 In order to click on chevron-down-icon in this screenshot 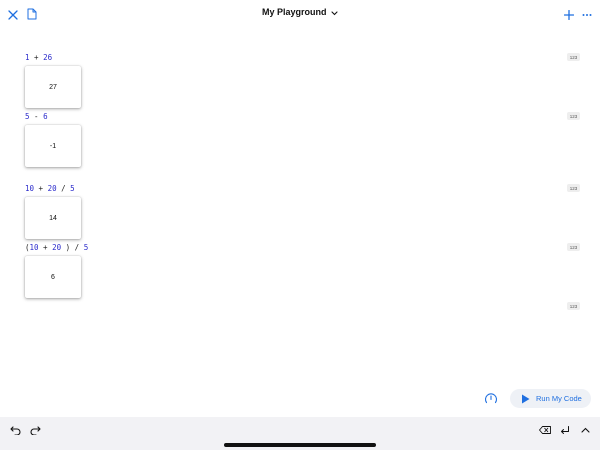, I will do `click(334, 13)`.